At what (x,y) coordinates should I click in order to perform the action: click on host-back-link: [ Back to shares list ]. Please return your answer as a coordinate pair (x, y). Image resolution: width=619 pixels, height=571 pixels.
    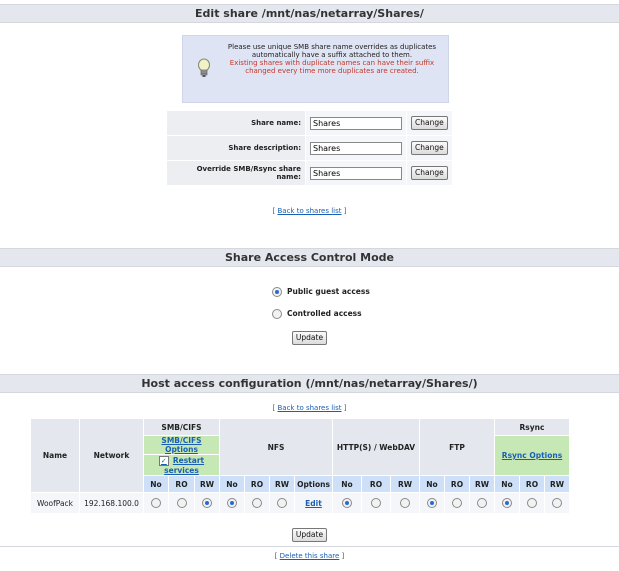
    Looking at the image, I should click on (309, 408).